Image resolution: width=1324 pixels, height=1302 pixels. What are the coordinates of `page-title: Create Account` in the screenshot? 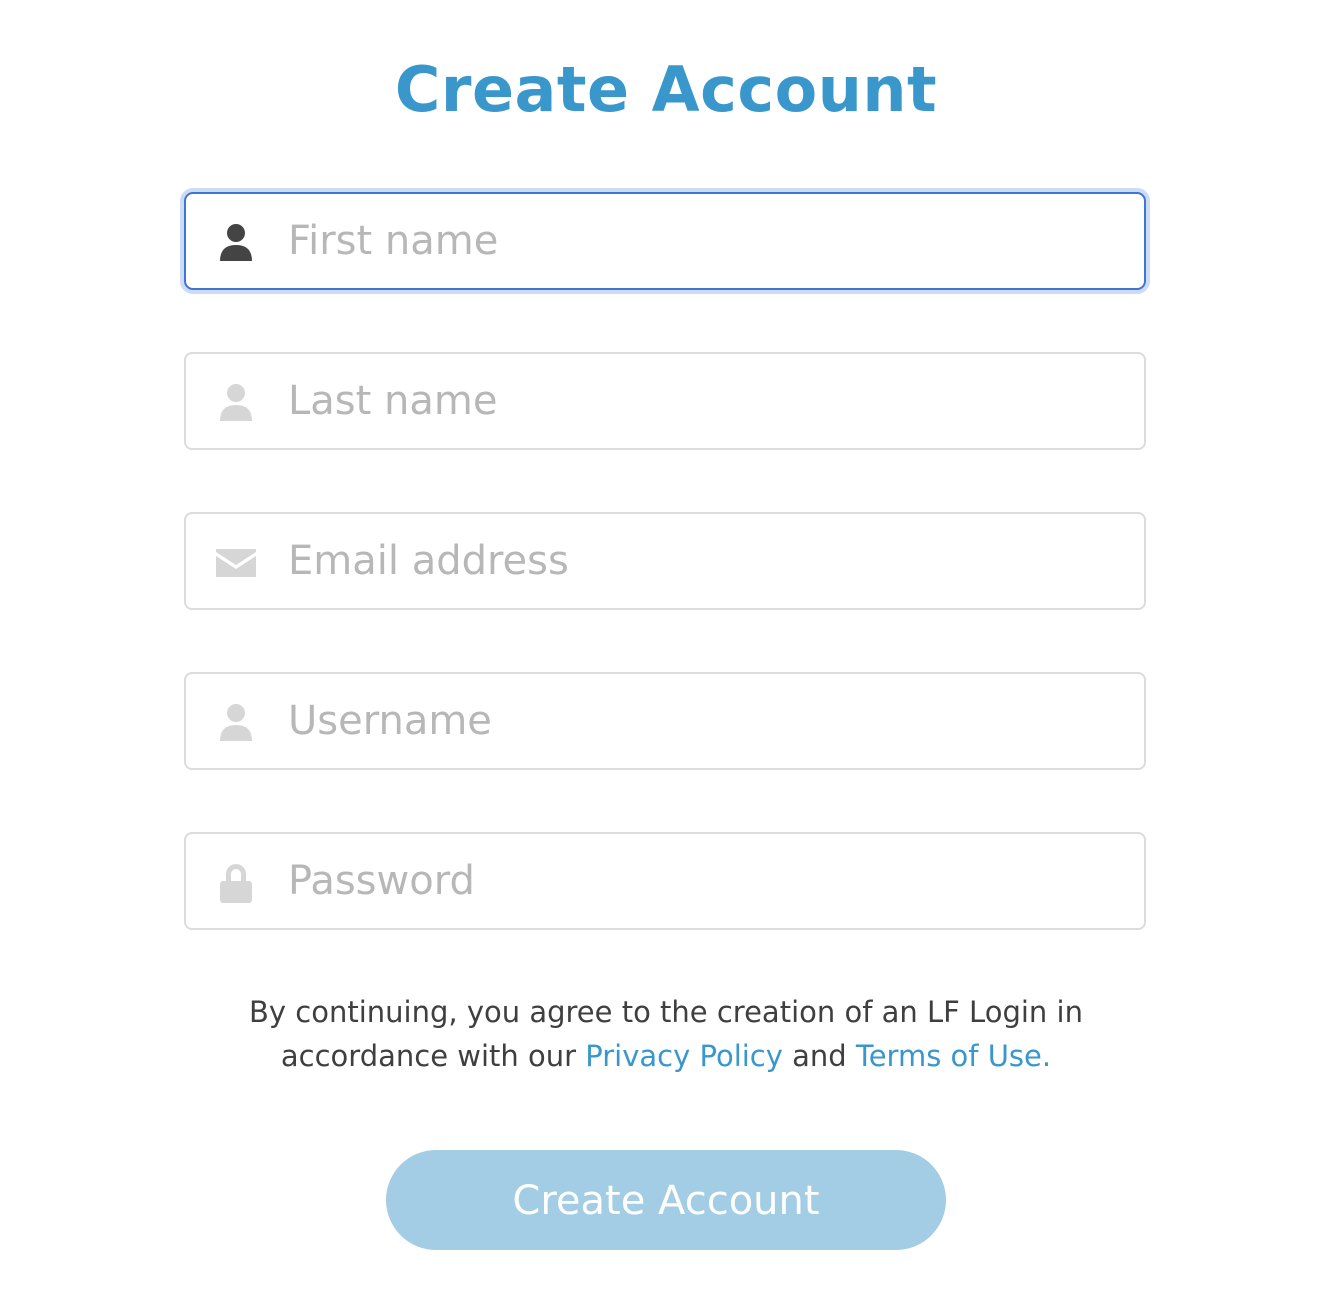 It's located at (666, 89).